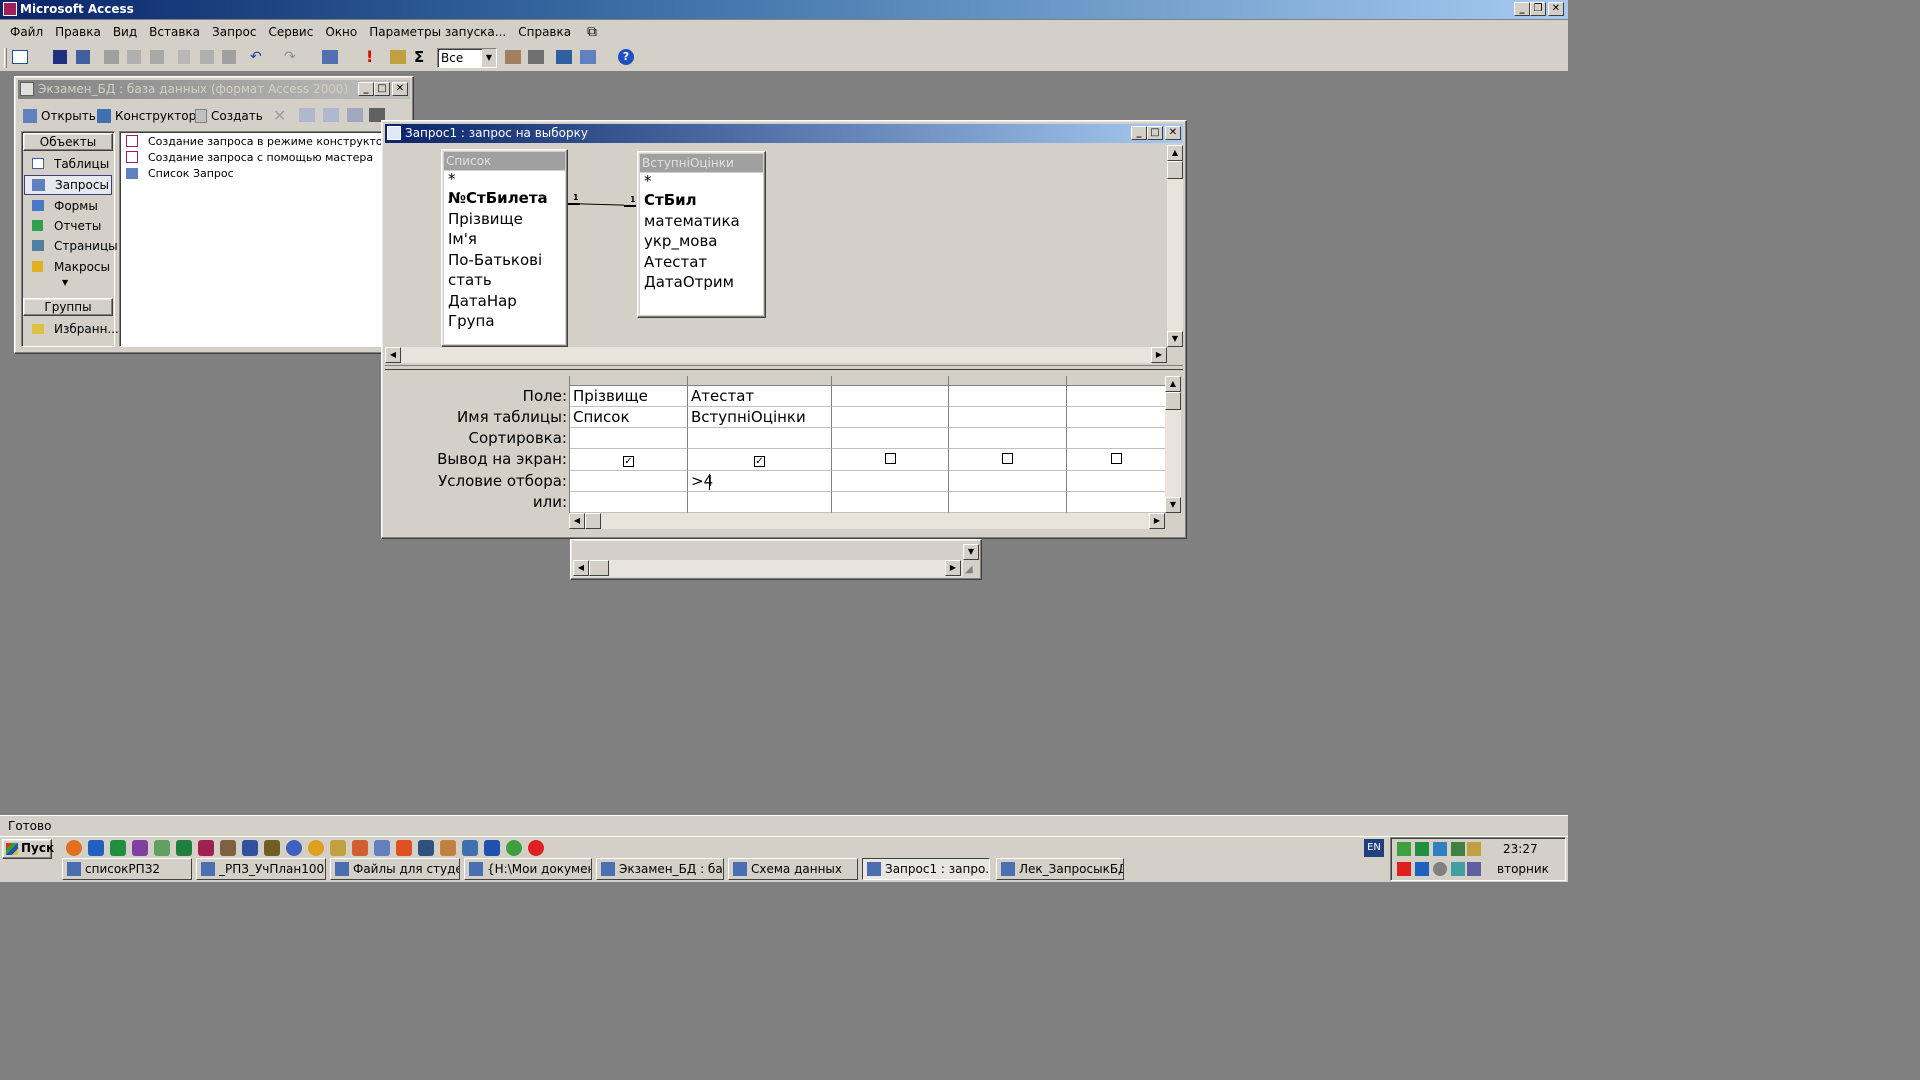 The width and height of the screenshot is (1920, 1080). I want to click on show-checkbox-cell: ✓, so click(629, 460).